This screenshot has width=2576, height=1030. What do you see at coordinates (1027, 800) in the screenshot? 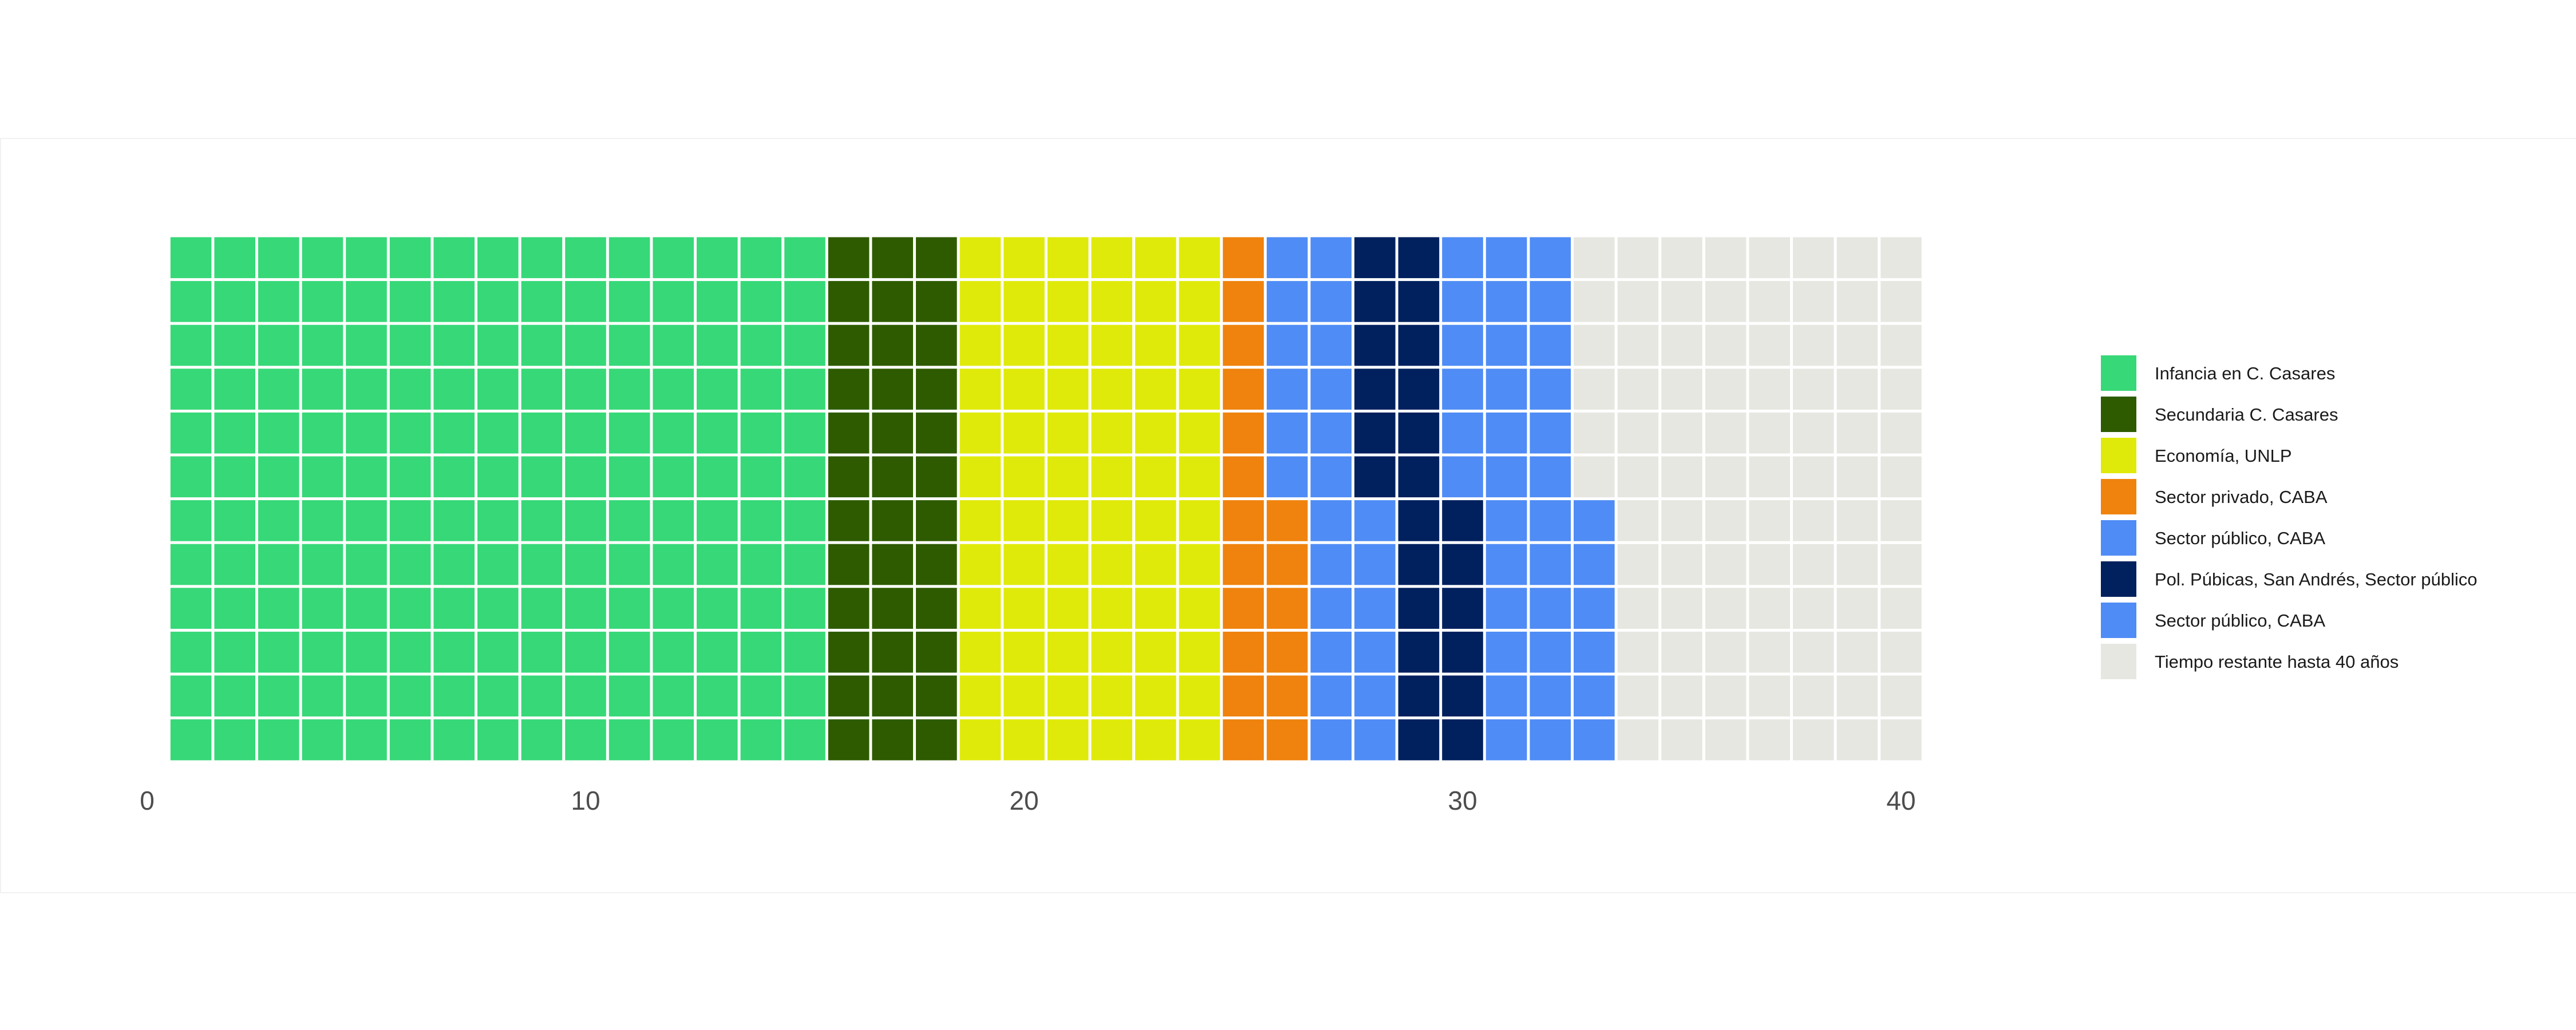
I see `x-axis: 0 10 20 30 40` at bounding box center [1027, 800].